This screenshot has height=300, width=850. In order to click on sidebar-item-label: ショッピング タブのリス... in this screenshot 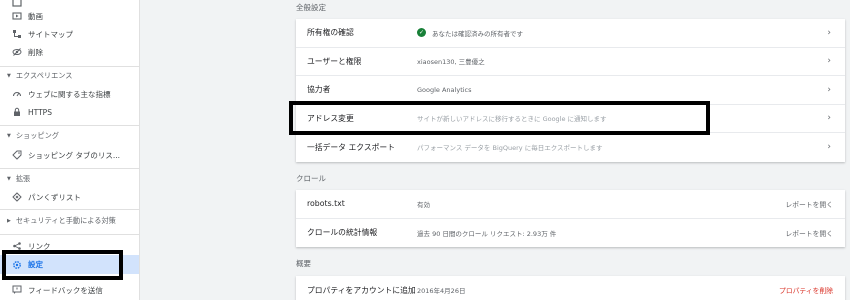, I will do `click(74, 155)`.